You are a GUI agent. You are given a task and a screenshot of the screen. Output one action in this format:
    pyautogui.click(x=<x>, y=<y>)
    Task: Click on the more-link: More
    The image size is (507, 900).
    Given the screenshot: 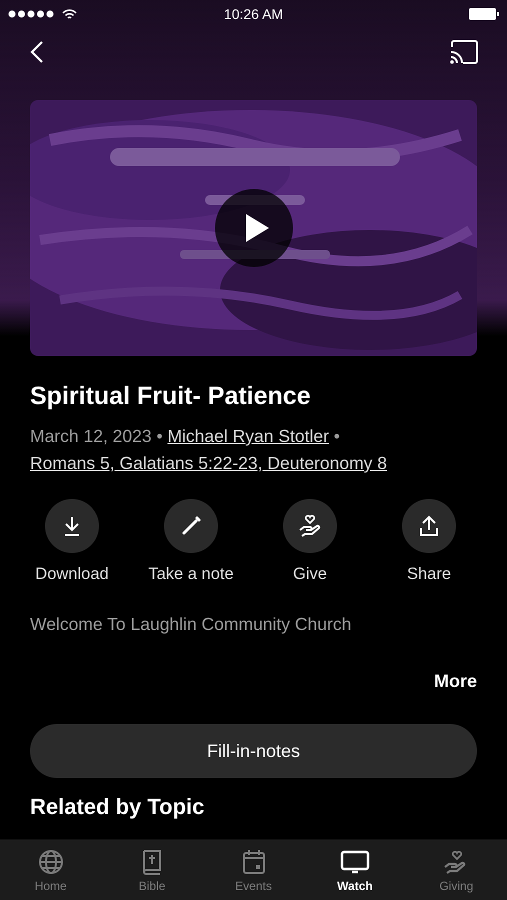 What is the action you would take?
    pyautogui.click(x=455, y=681)
    